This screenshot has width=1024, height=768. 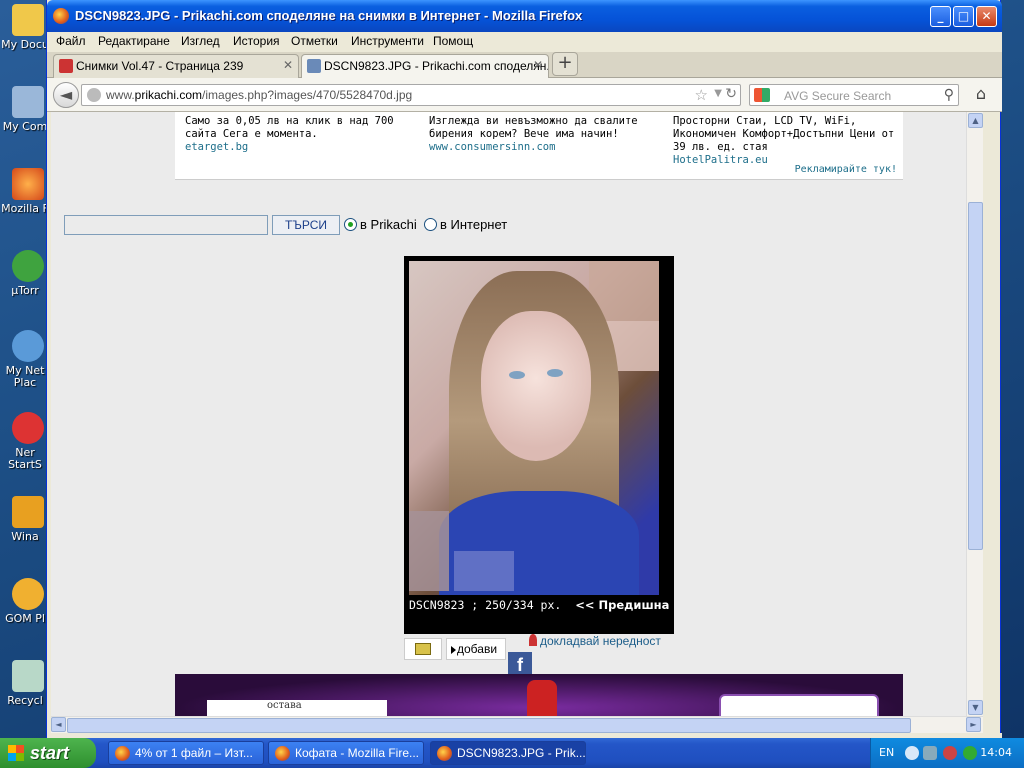 What do you see at coordinates (94, 95) in the screenshot?
I see `globe-icon` at bounding box center [94, 95].